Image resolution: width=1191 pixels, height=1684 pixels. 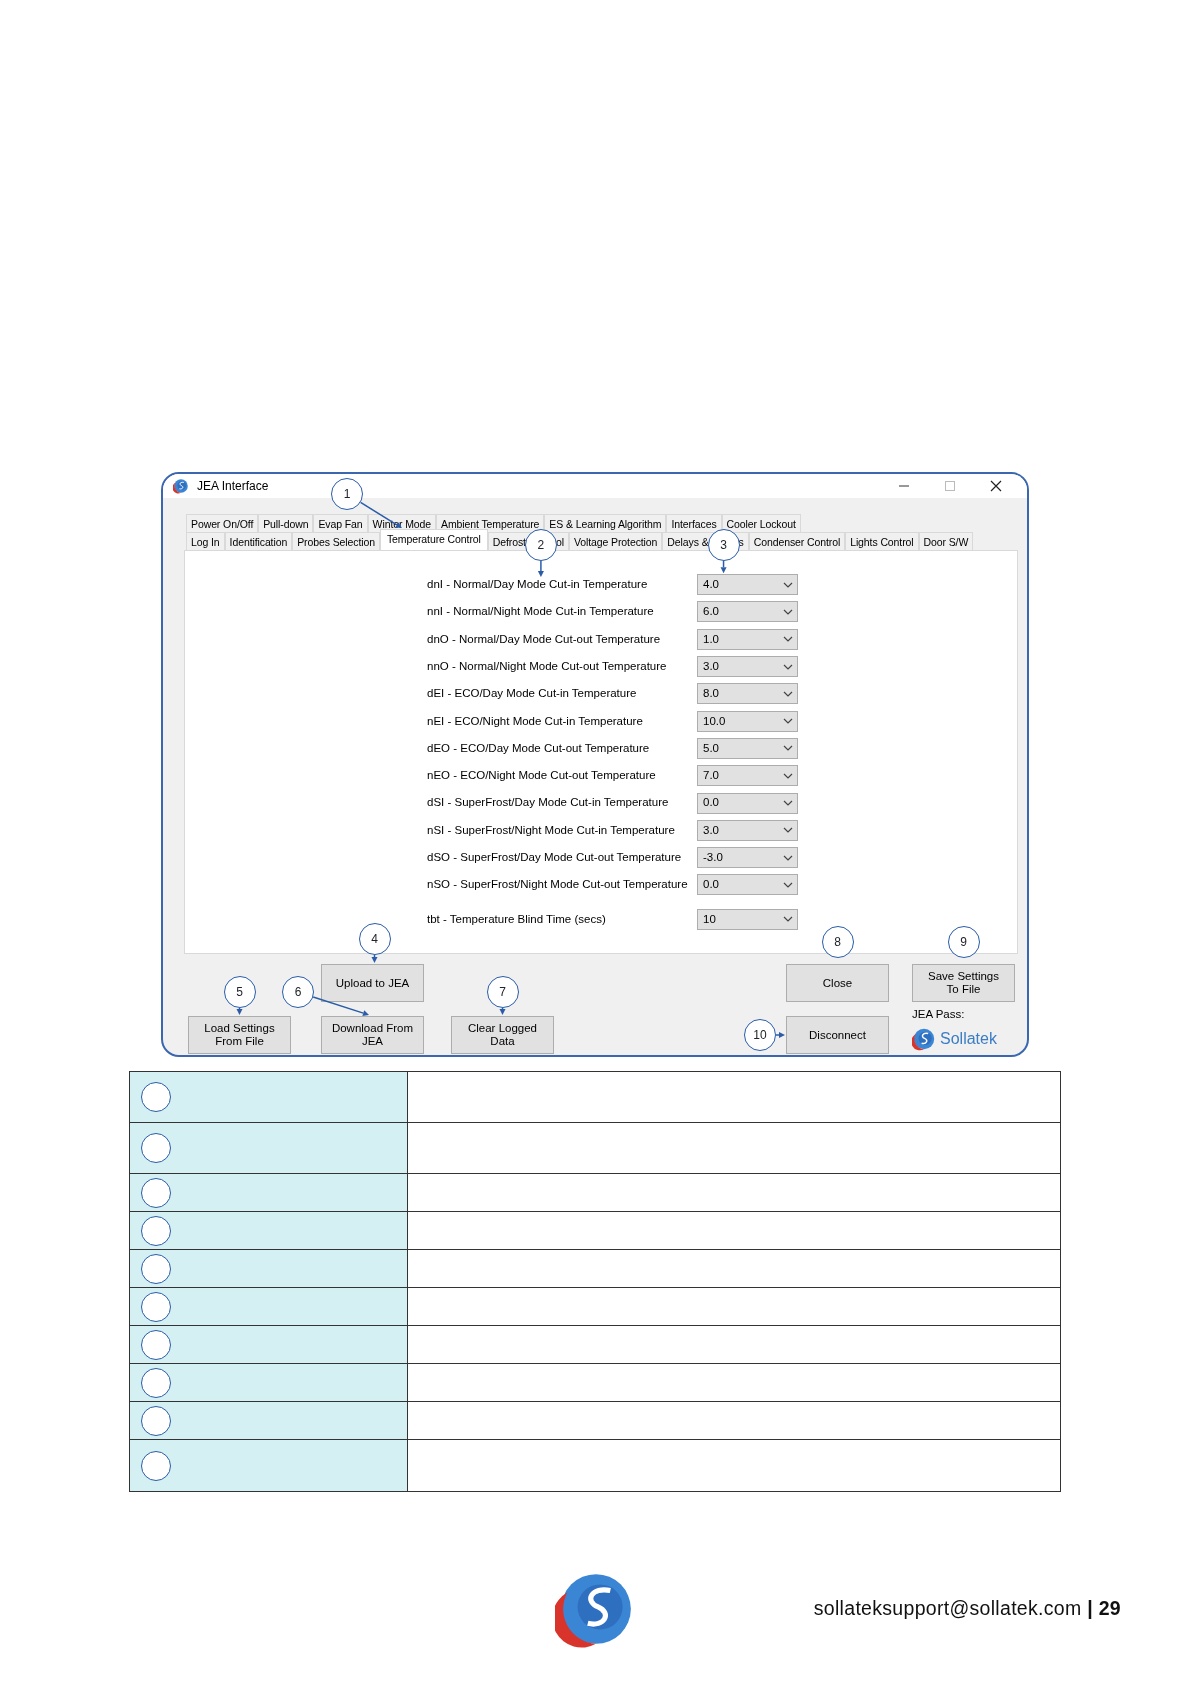 I want to click on setting-label: dnI - Normal/Day Mode Cut-in Temperature, so click(x=537, y=584).